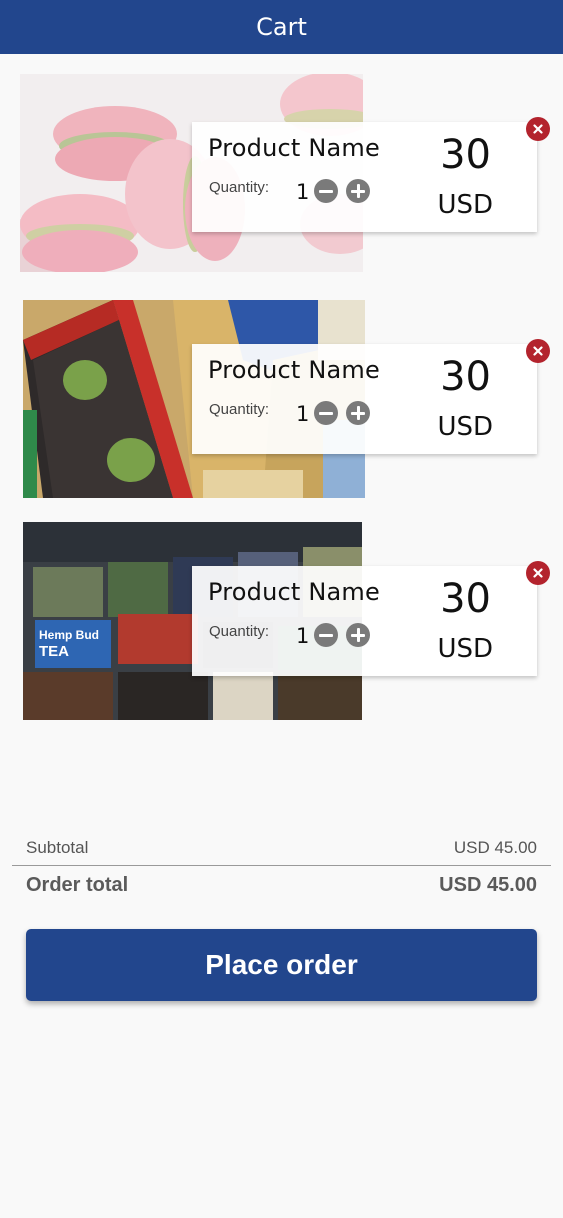  I want to click on subtotal-label: Subtotal, so click(57, 847).